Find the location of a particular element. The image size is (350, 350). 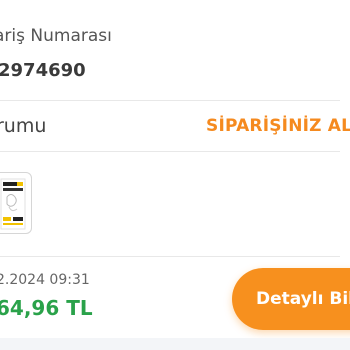

product-thumbnail is located at coordinates (16, 203).